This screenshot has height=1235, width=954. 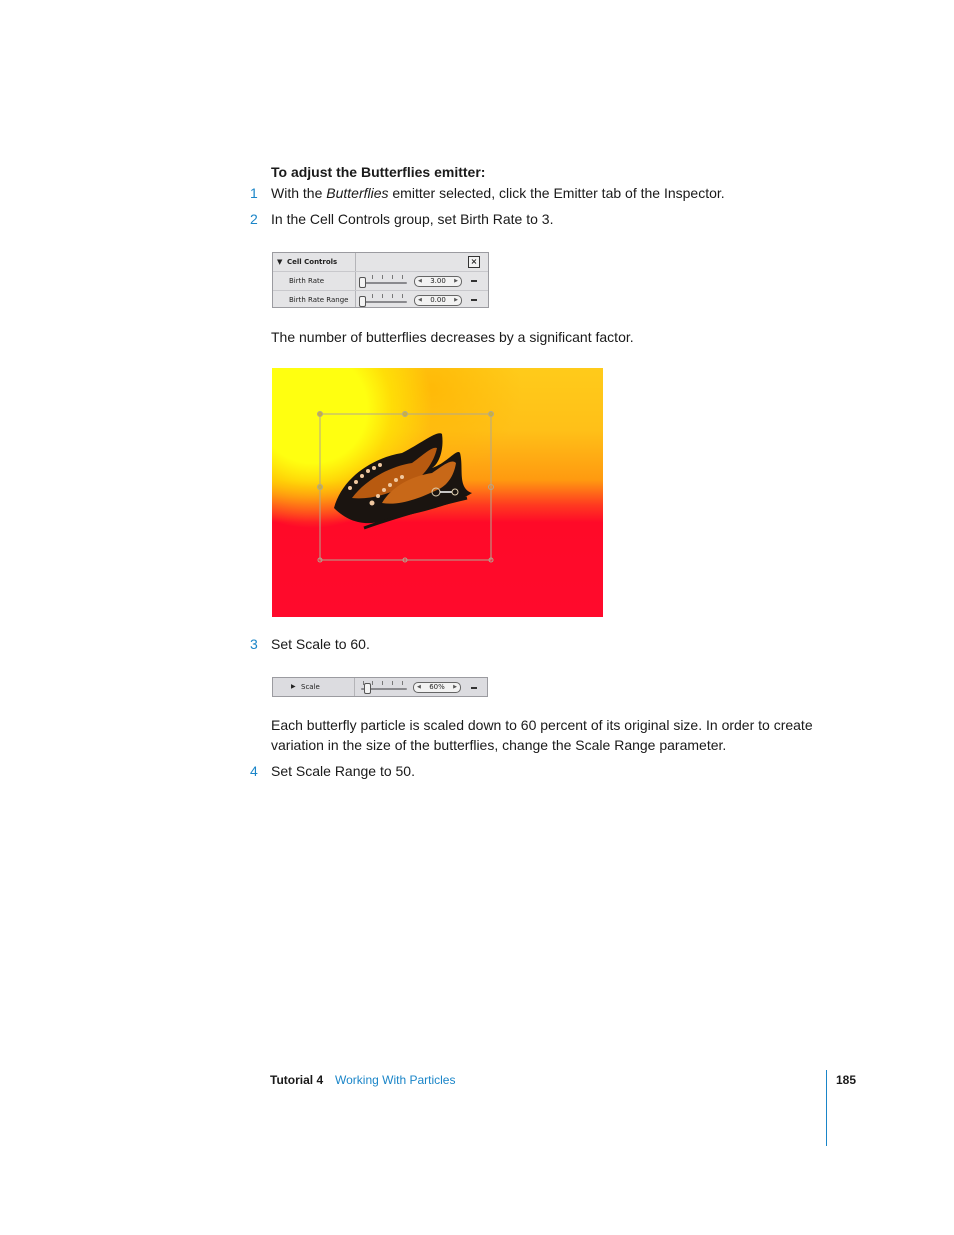 I want to click on butterfly-particles, so click(x=403, y=481).